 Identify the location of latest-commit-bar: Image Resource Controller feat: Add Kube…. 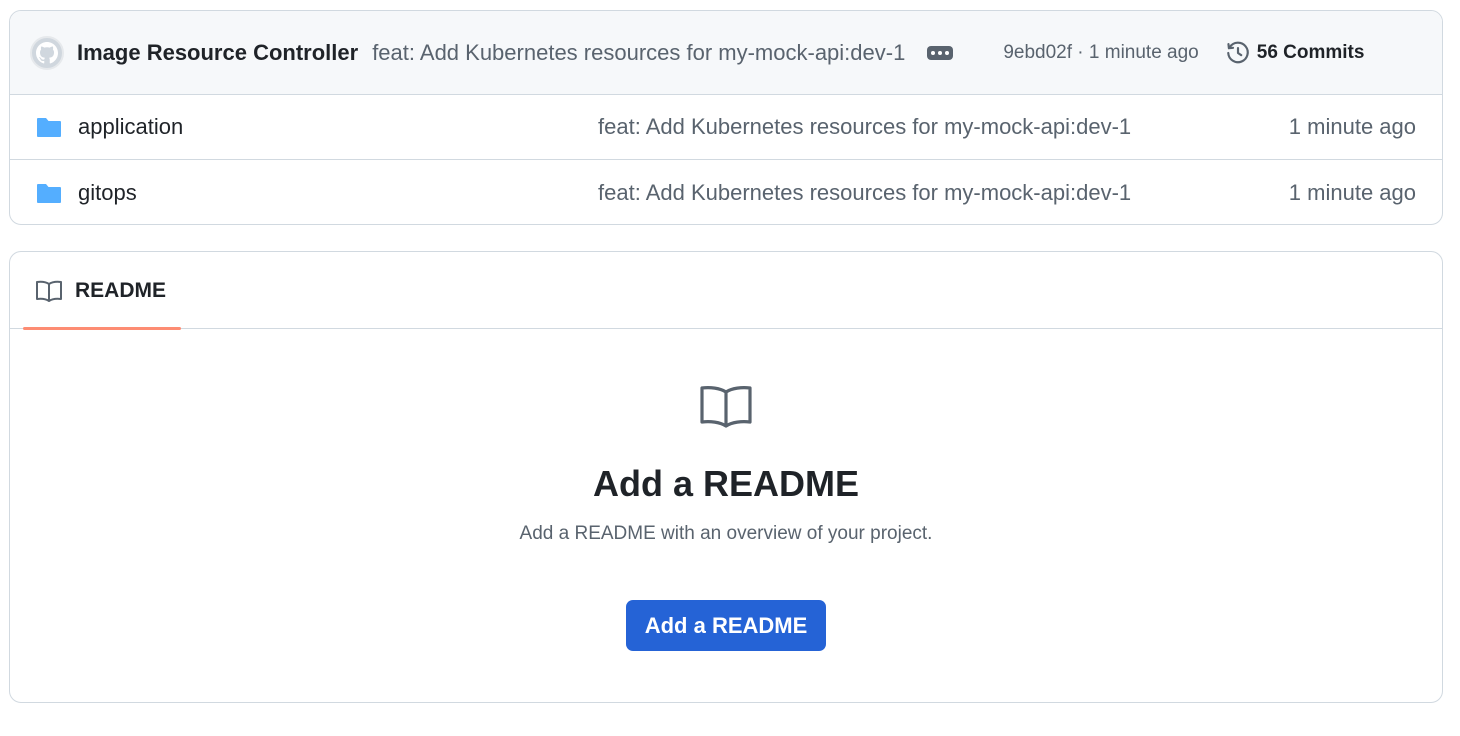
(726, 53).